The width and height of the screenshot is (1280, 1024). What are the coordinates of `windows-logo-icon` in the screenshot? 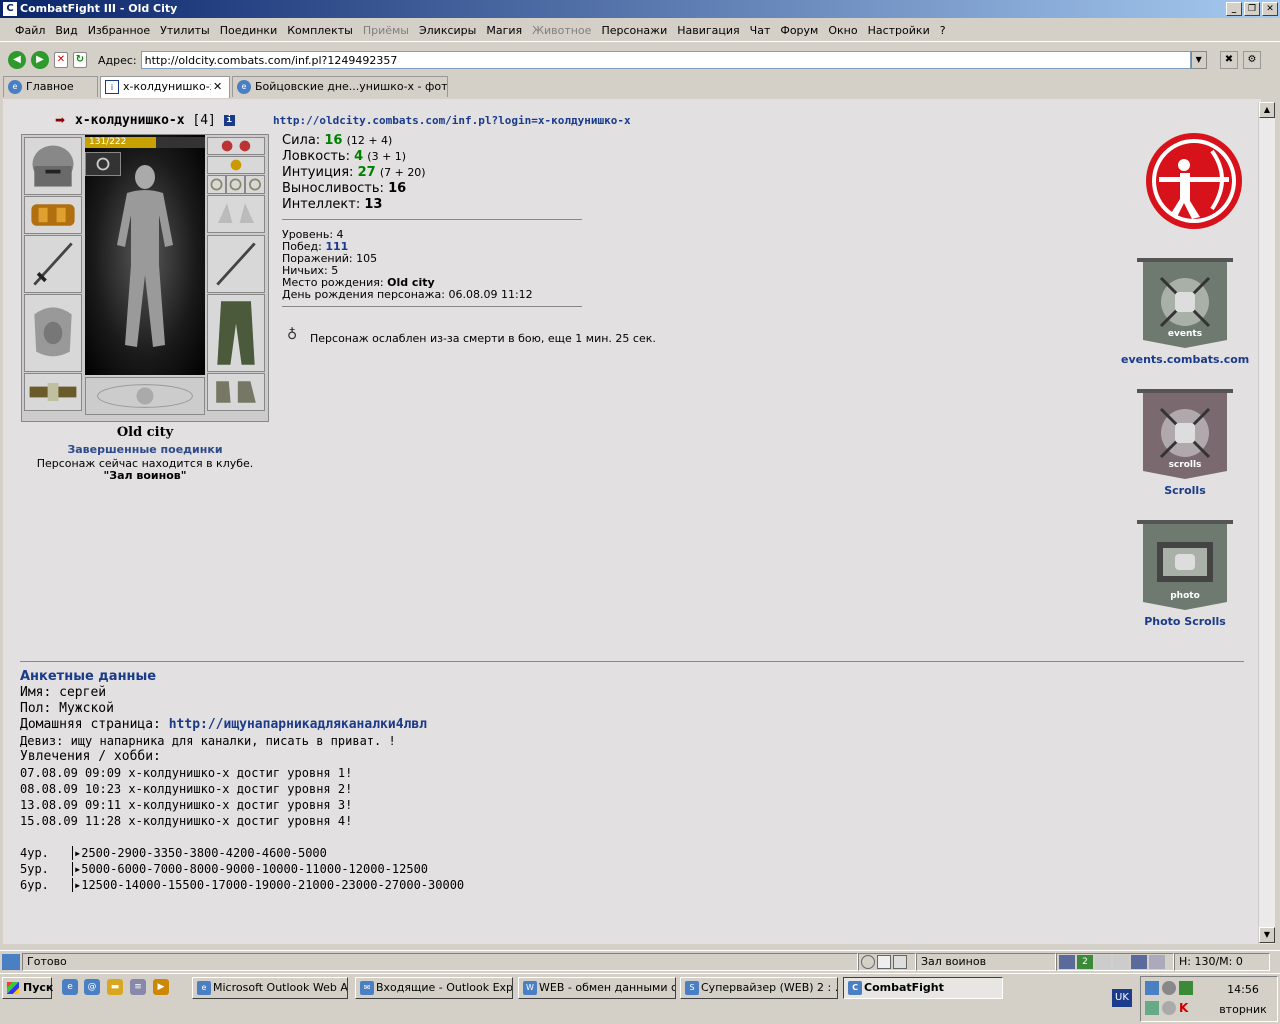 It's located at (13, 988).